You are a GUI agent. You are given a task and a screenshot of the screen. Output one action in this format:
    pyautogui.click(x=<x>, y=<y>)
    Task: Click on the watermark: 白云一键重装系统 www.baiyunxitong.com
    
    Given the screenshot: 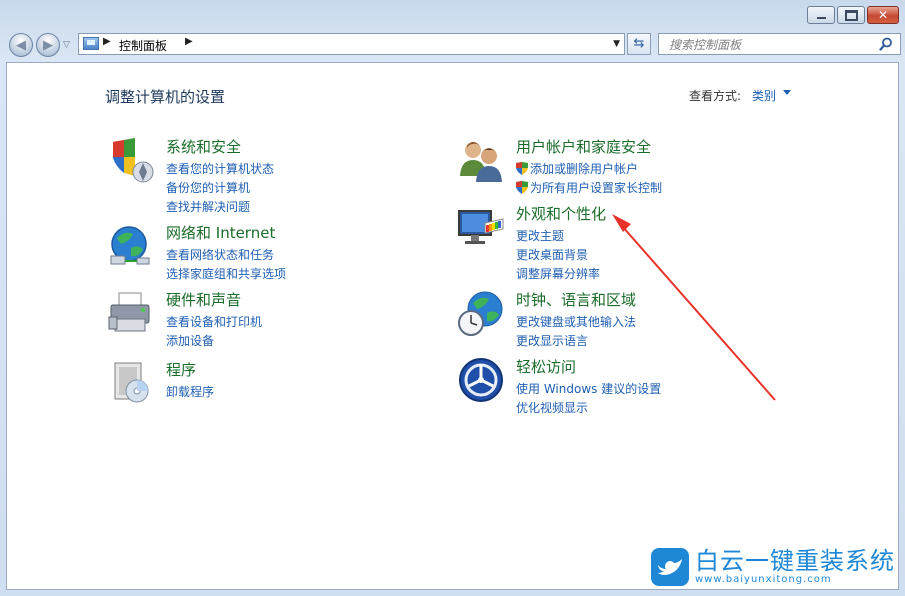 What is the action you would take?
    pyautogui.click(x=773, y=567)
    